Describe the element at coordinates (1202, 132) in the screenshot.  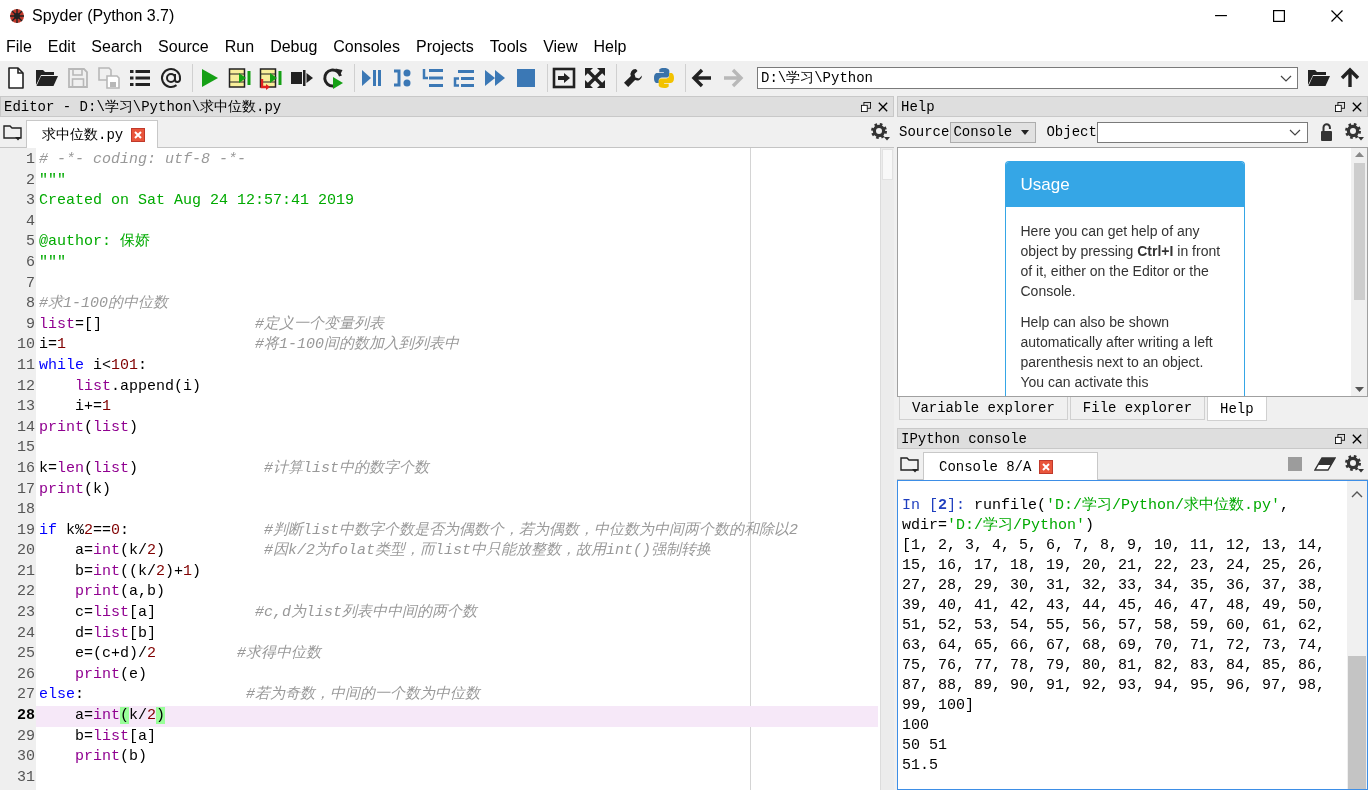
I see `object-combo-field` at that location.